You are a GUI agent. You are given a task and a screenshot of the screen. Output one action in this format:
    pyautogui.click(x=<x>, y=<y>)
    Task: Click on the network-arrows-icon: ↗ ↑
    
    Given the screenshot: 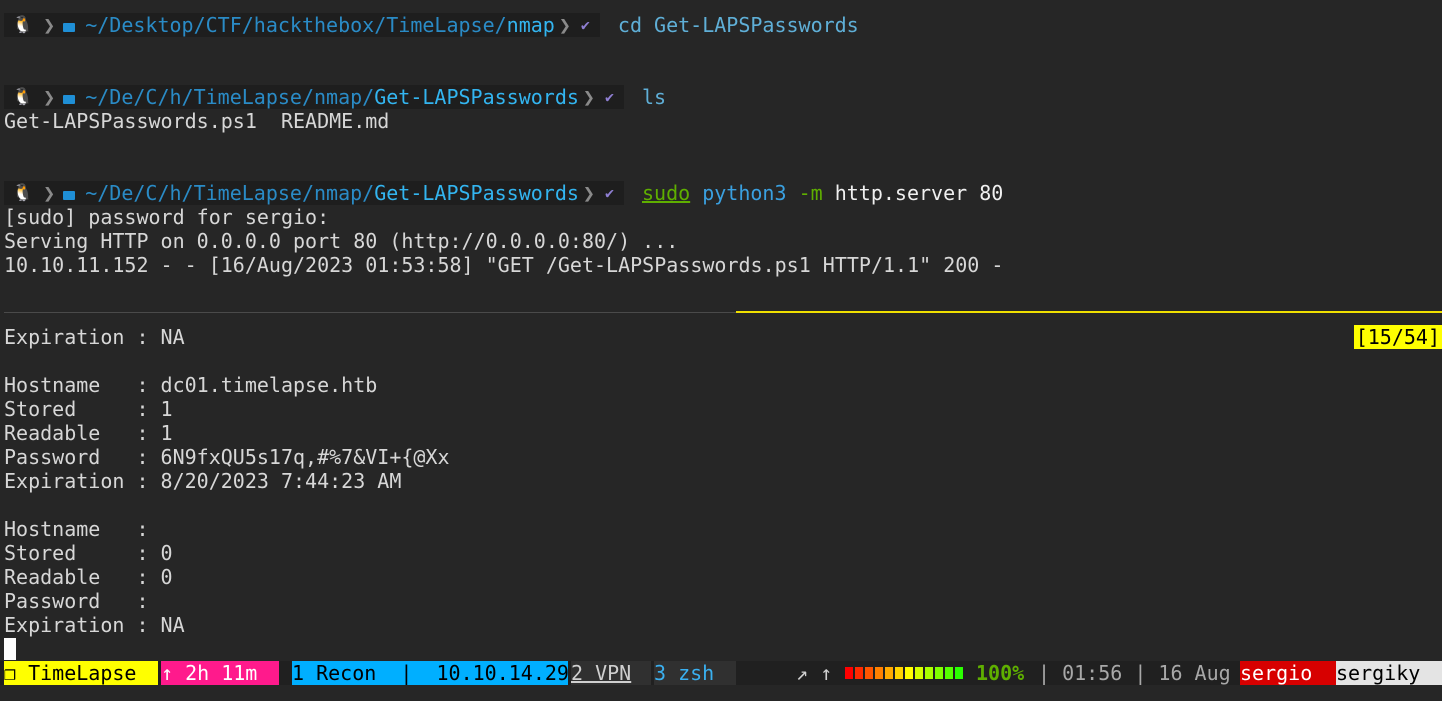 What is the action you would take?
    pyautogui.click(x=814, y=673)
    